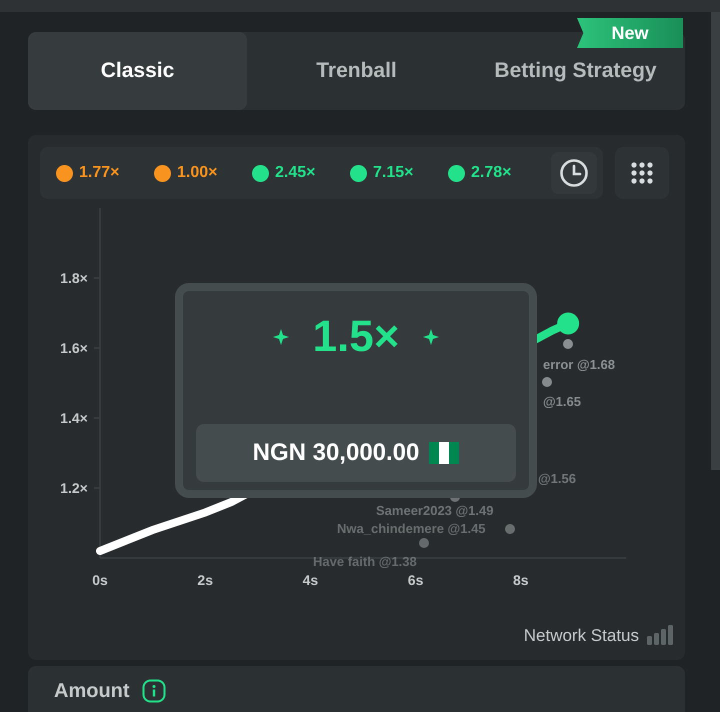  I want to click on player-cashout-label: Sameer2023 @1.49, so click(435, 510).